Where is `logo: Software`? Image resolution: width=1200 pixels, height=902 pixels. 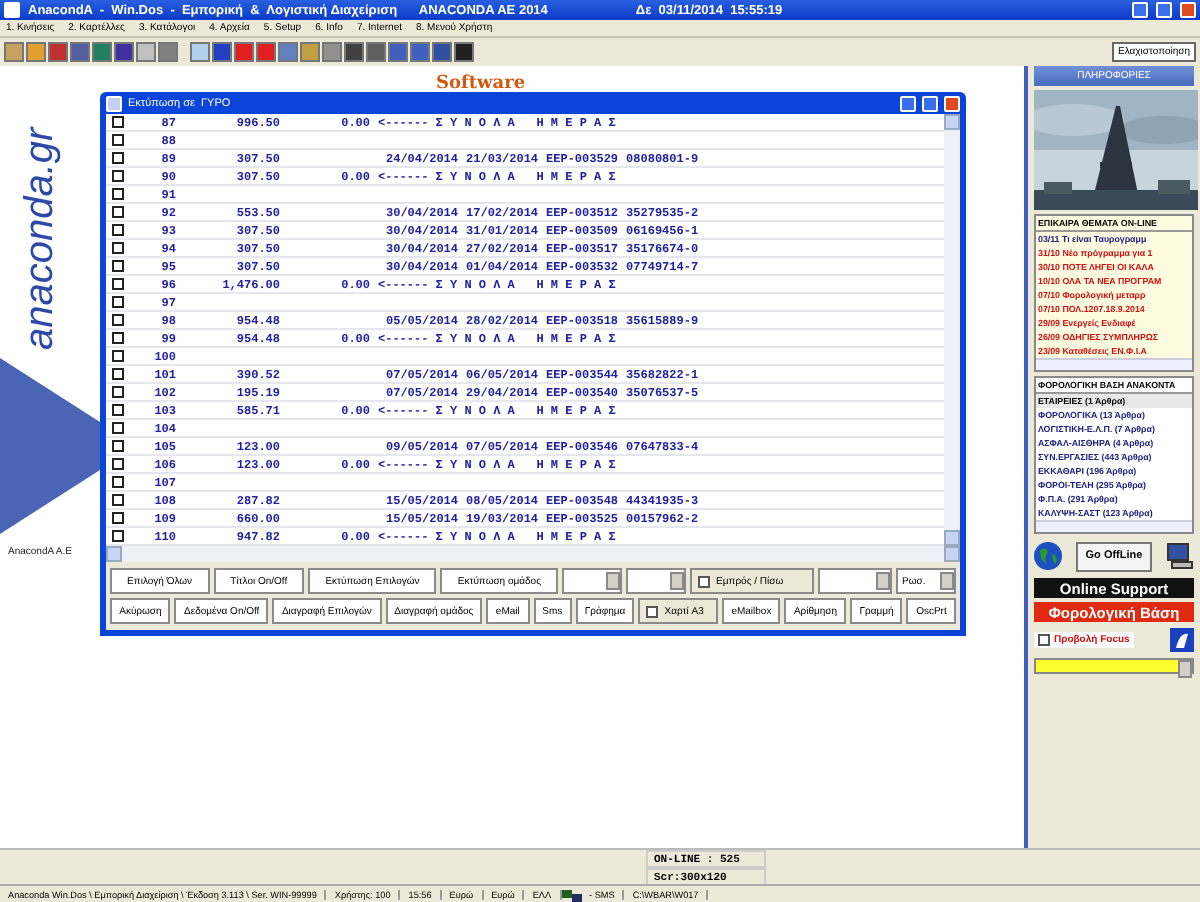
logo: Software is located at coordinates (481, 84).